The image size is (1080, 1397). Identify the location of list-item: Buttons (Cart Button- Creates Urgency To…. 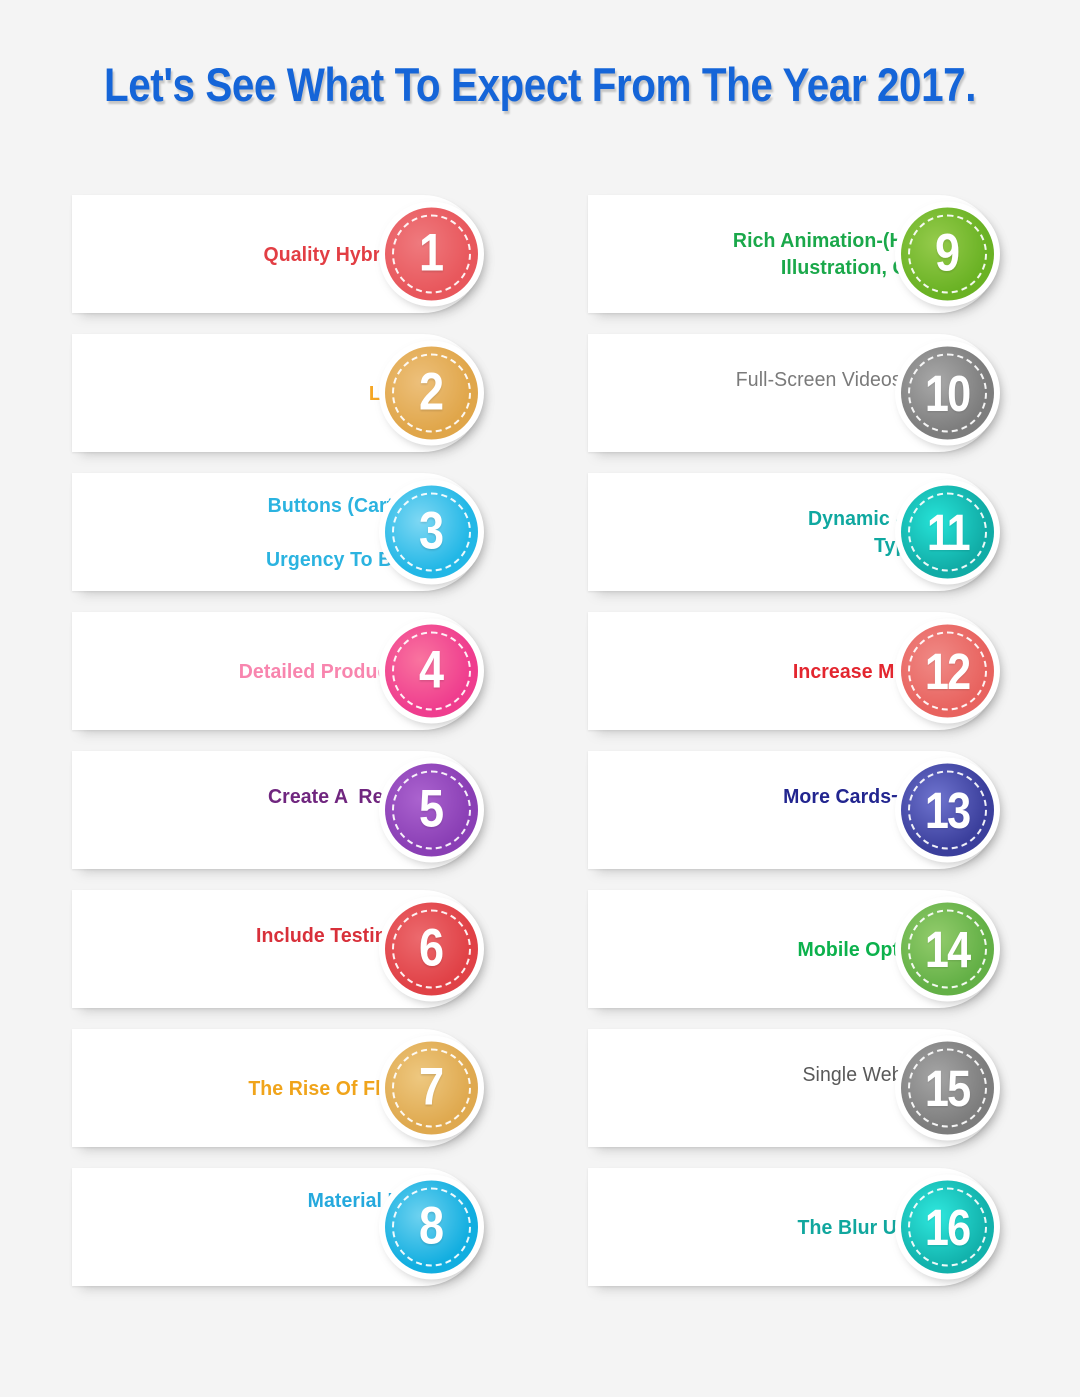
(278, 532).